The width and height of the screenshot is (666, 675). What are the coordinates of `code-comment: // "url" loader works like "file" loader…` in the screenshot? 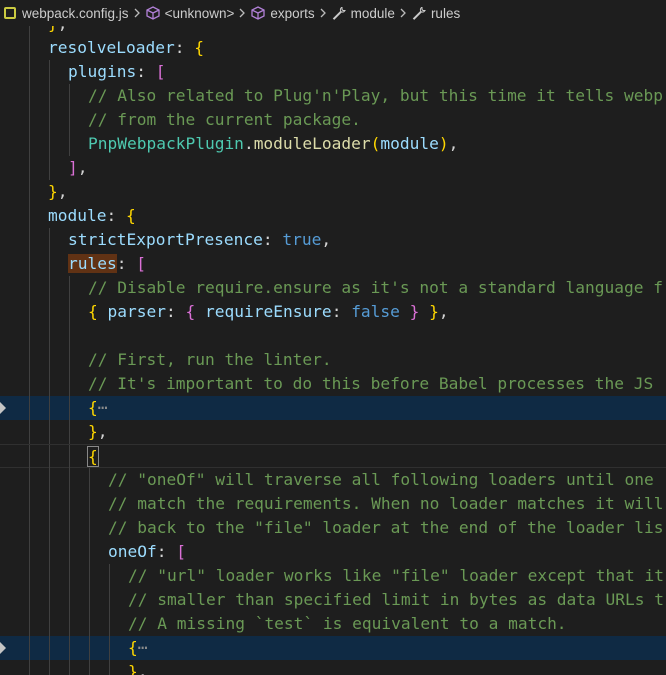 It's located at (396, 575).